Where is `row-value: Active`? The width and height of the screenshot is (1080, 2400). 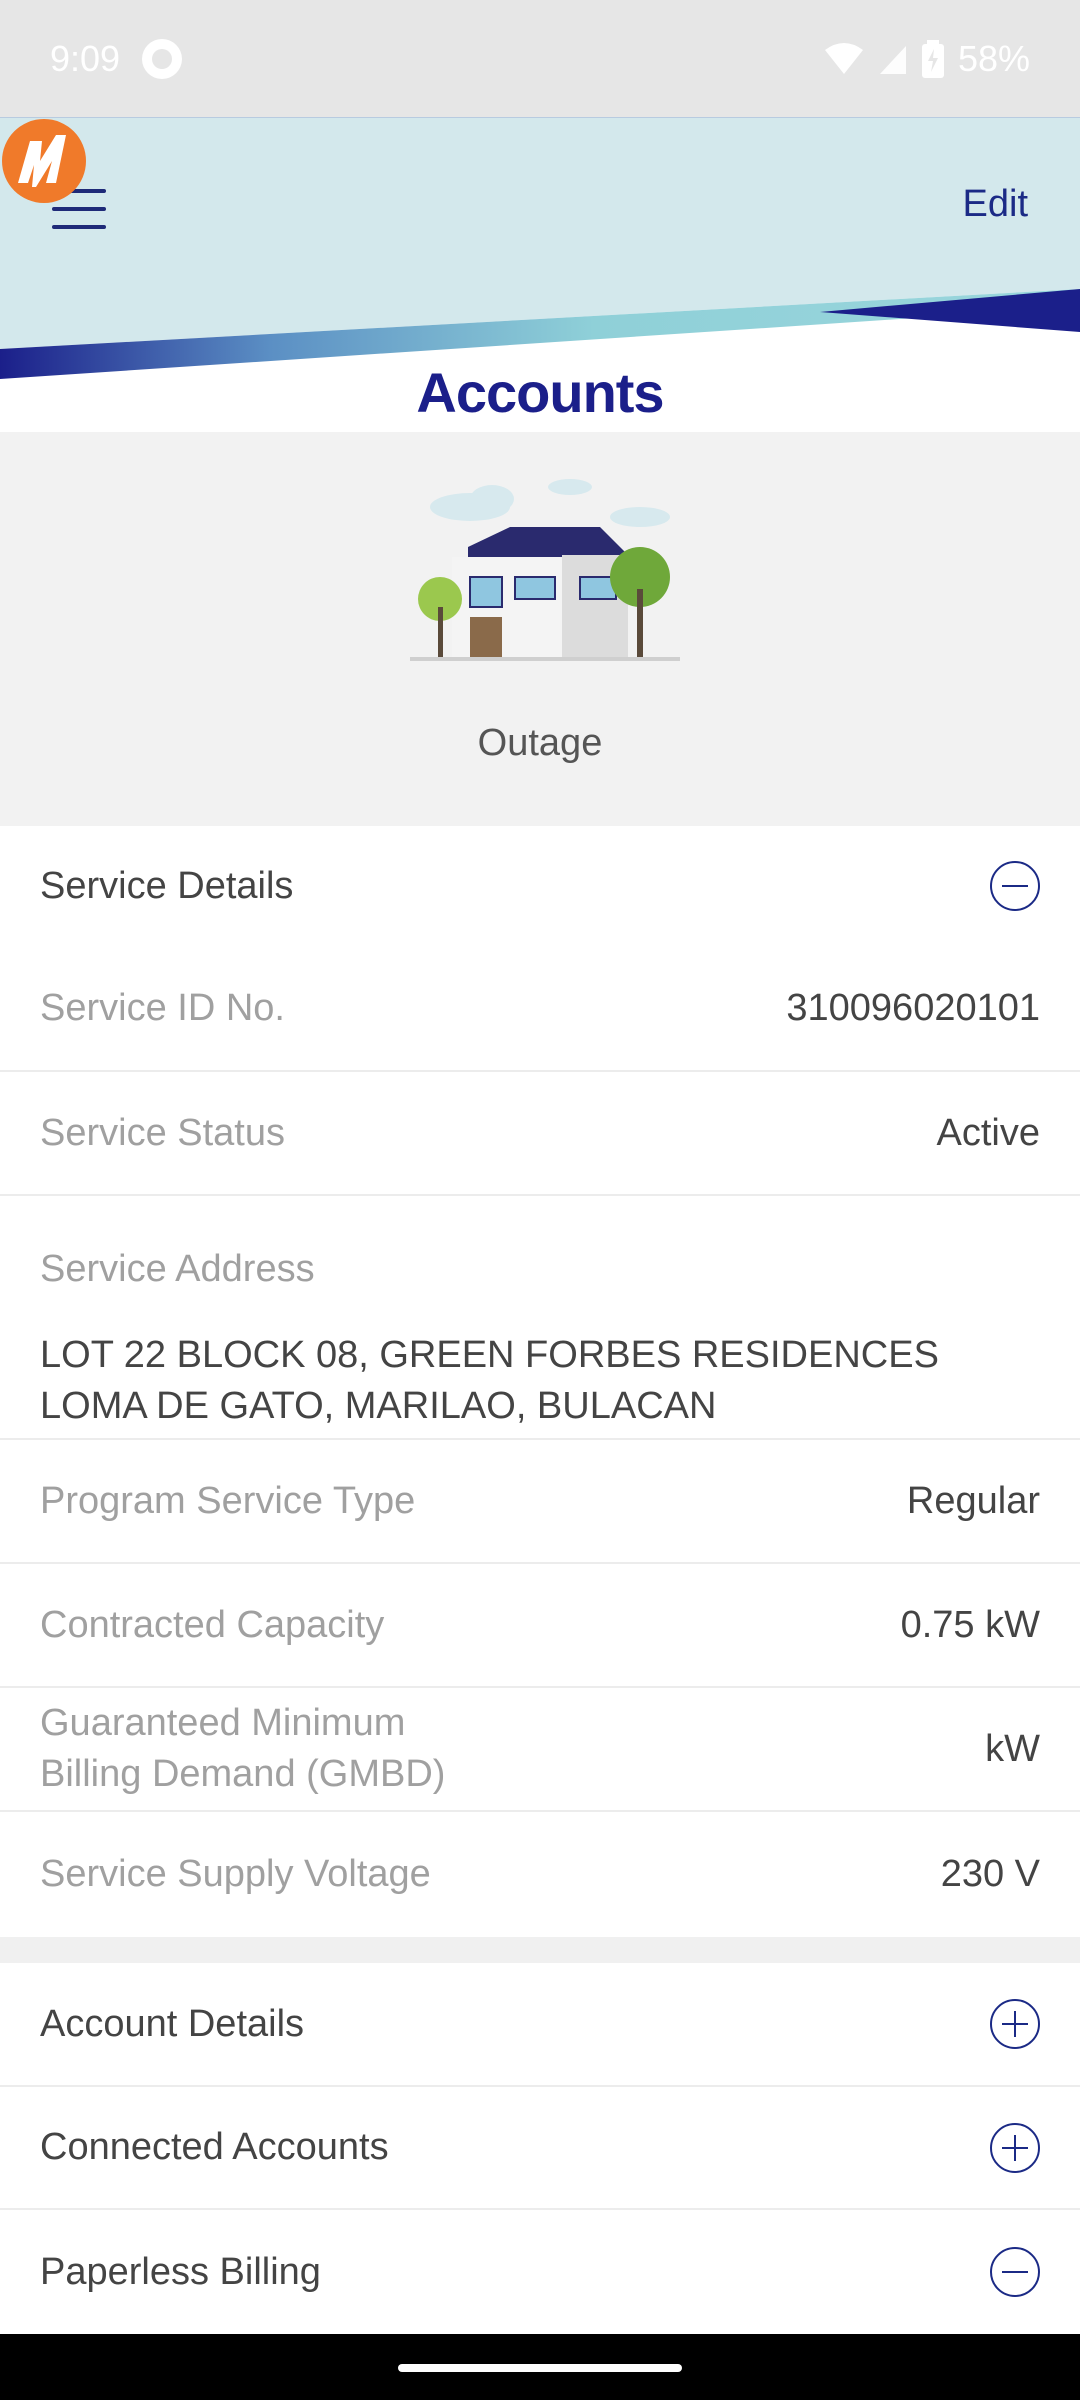 row-value: Active is located at coordinates (988, 1132).